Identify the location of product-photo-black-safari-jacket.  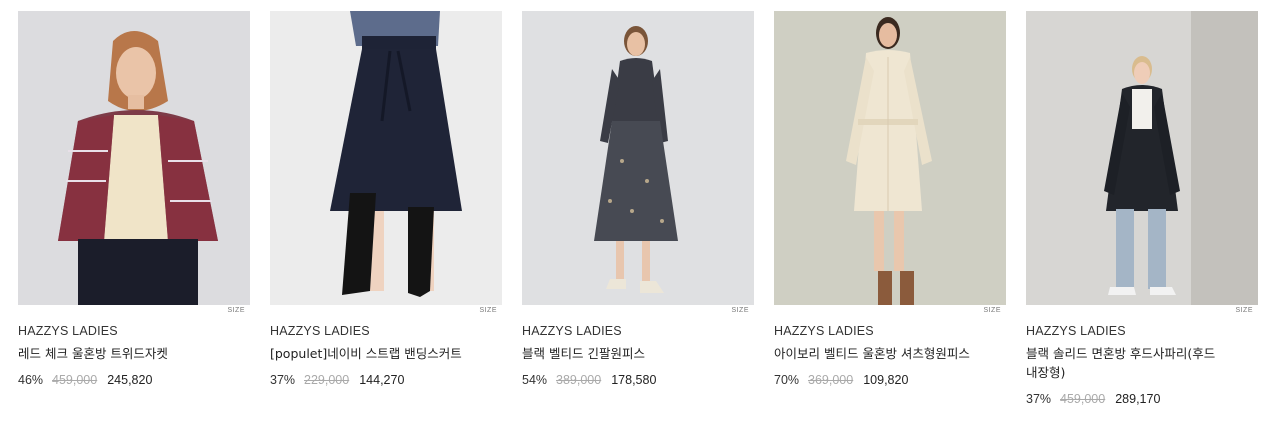
(1142, 158).